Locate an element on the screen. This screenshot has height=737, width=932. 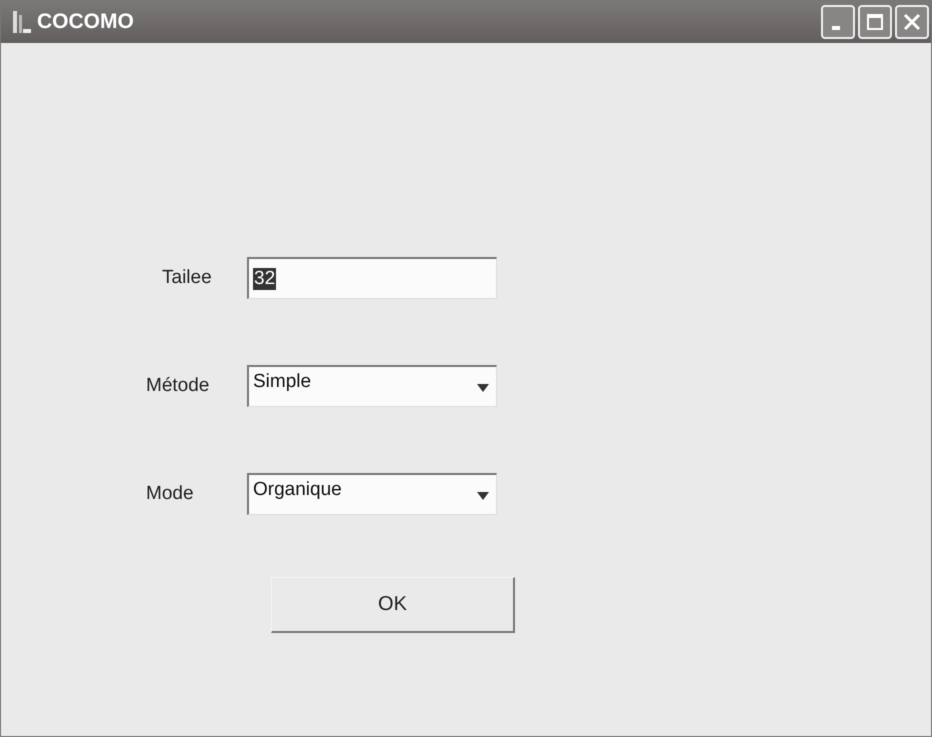
field-label: Mode is located at coordinates (170, 494).